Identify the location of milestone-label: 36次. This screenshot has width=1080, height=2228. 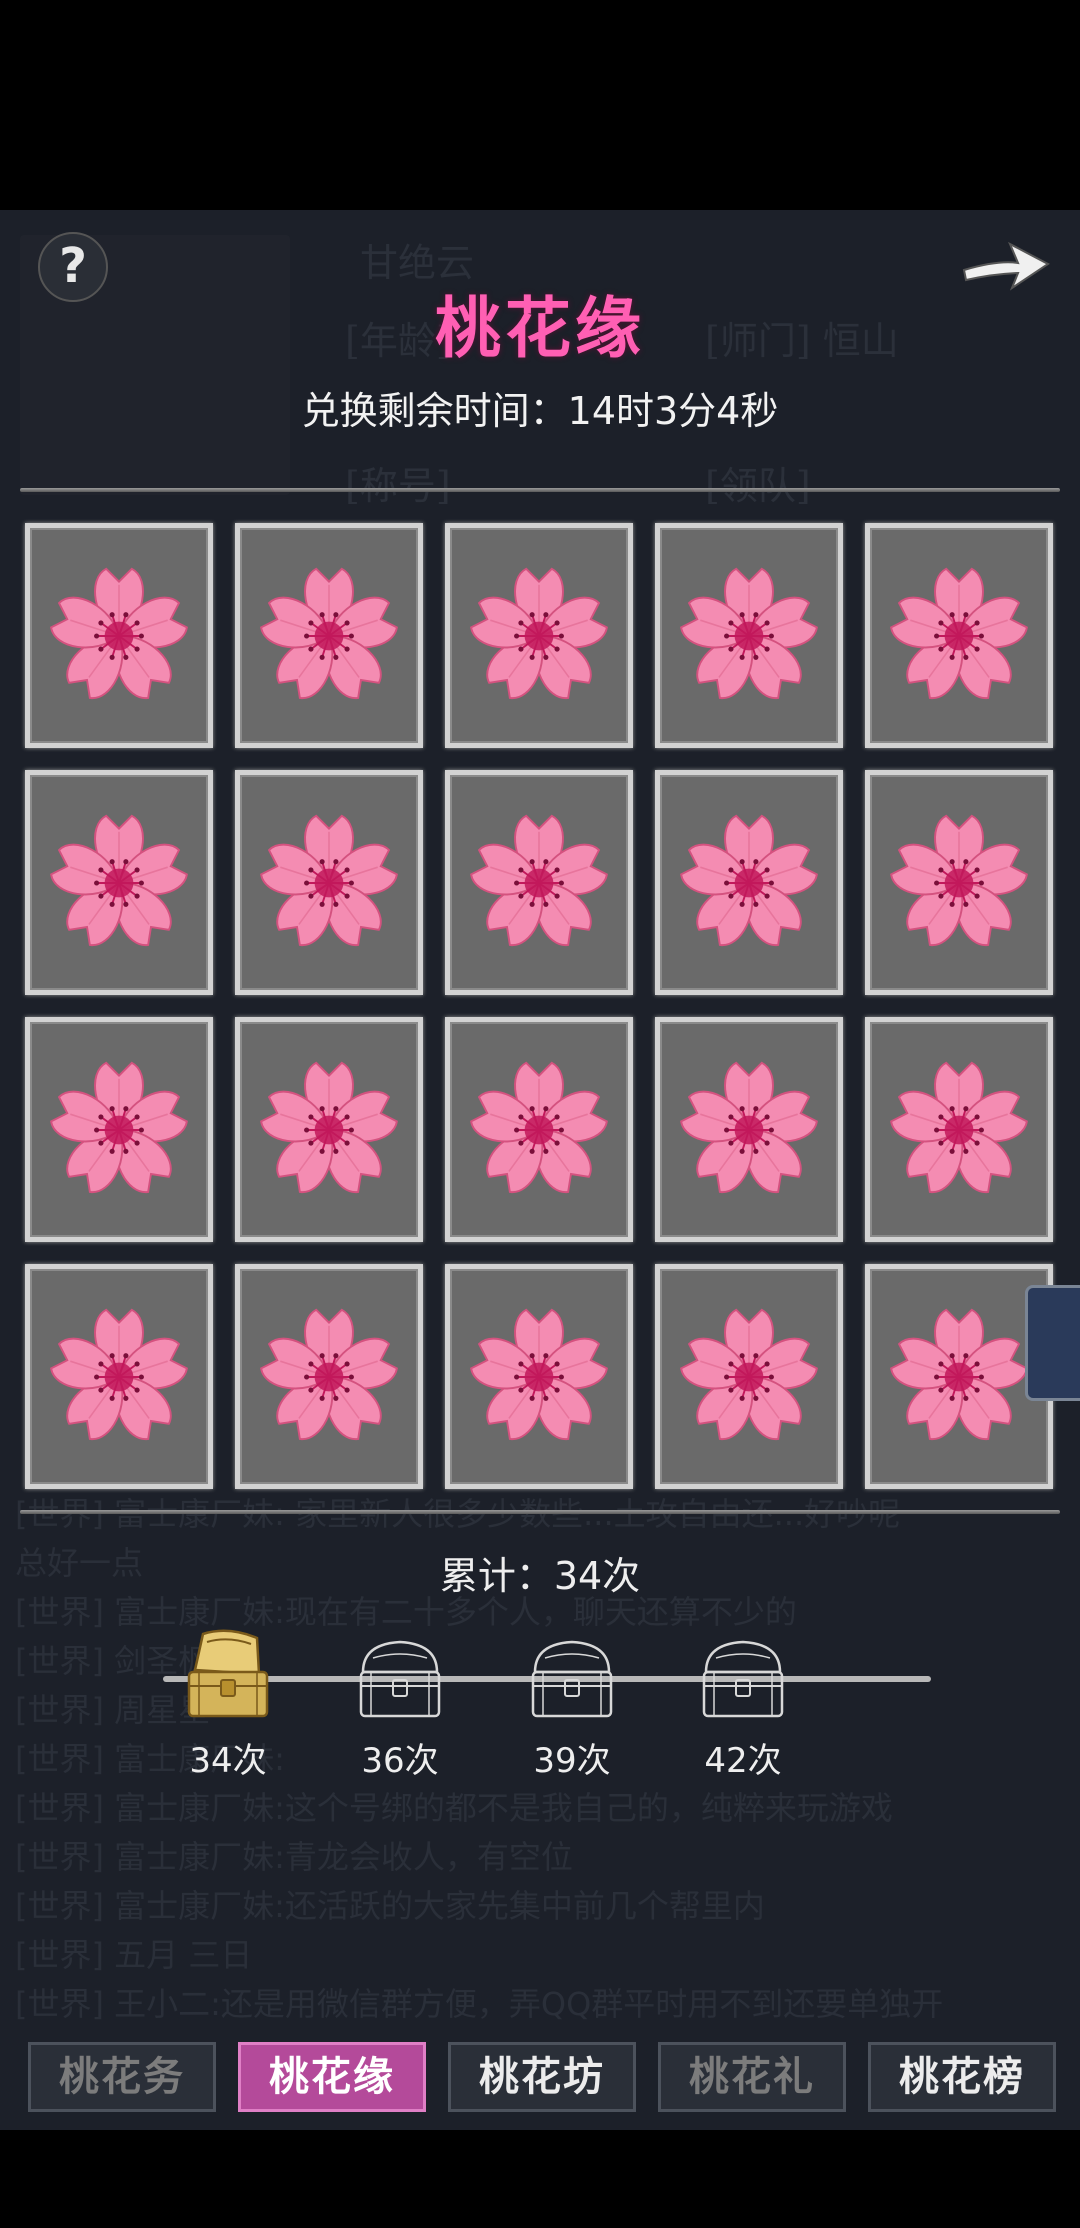
(400, 1761).